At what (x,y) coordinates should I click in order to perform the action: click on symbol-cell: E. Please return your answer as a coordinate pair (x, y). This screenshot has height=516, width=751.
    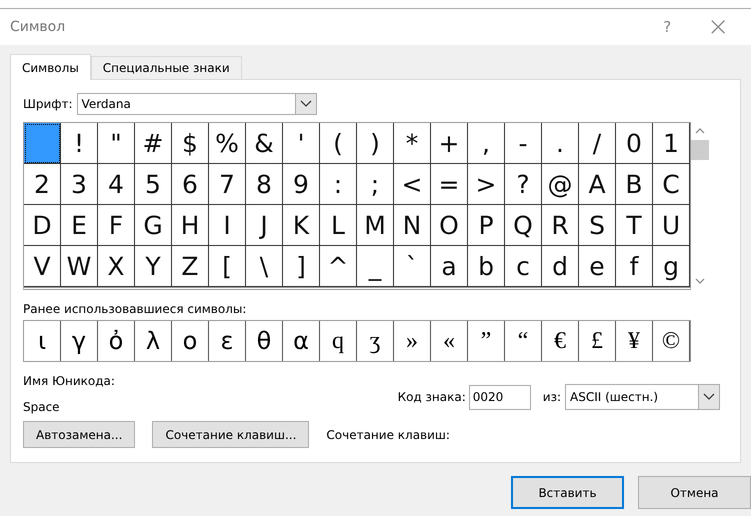
    Looking at the image, I should click on (79, 225).